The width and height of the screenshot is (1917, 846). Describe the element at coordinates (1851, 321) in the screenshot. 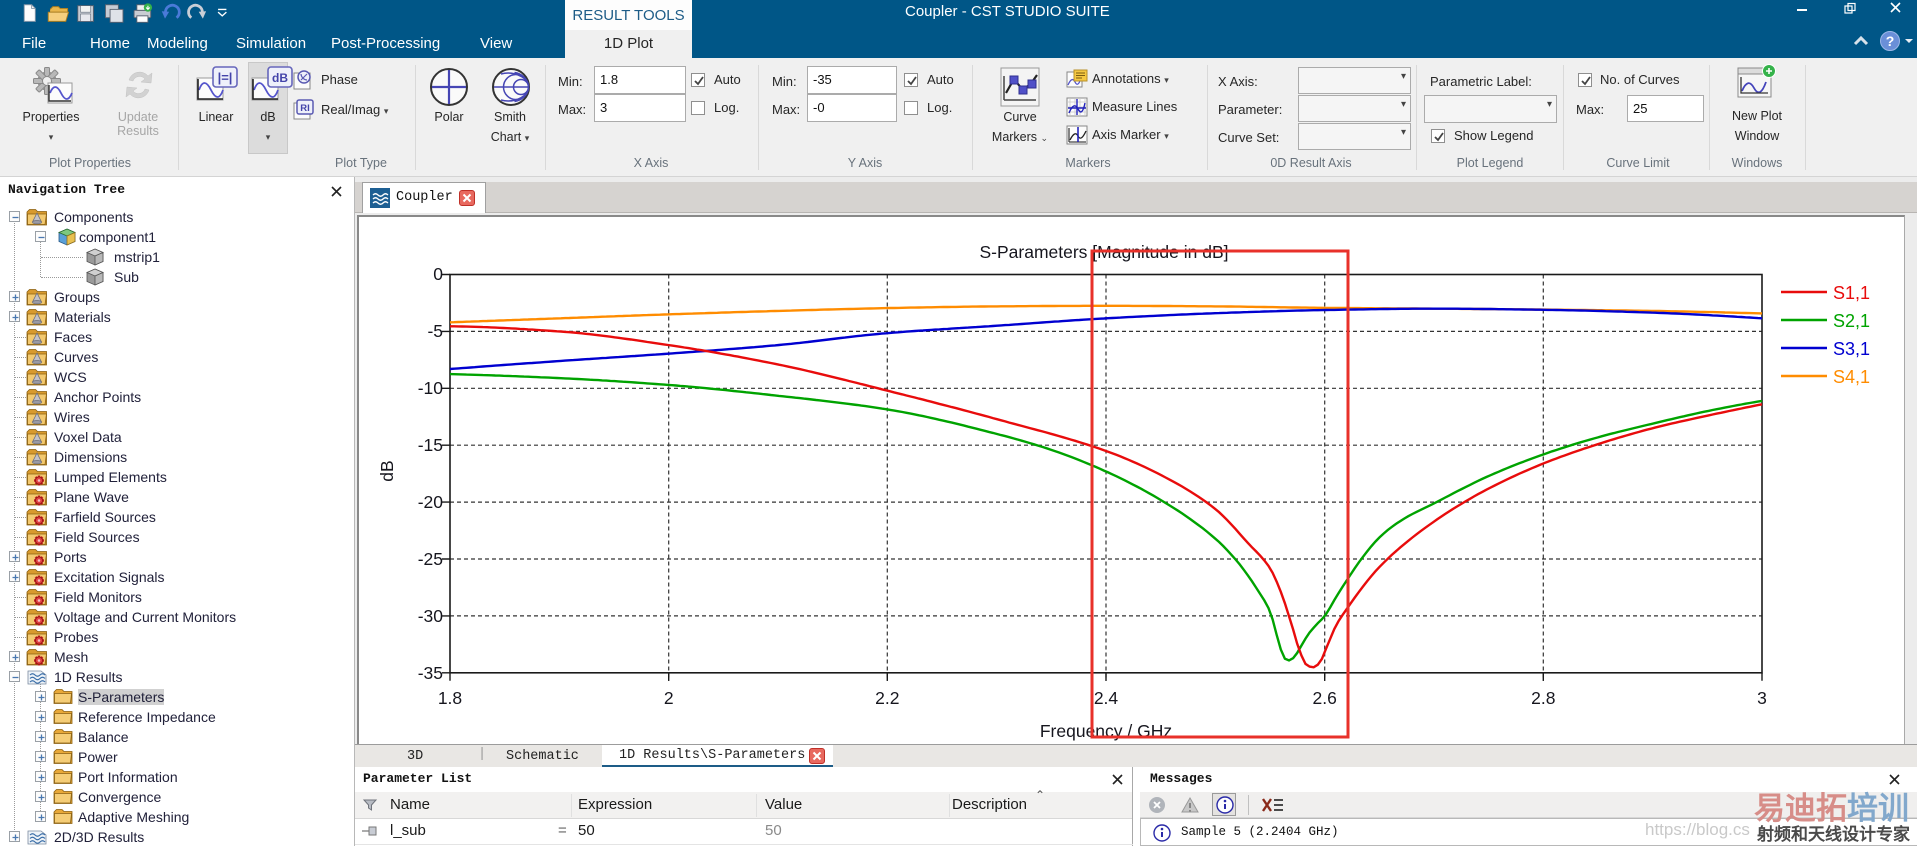

I see `svg-text: S2,1` at that location.